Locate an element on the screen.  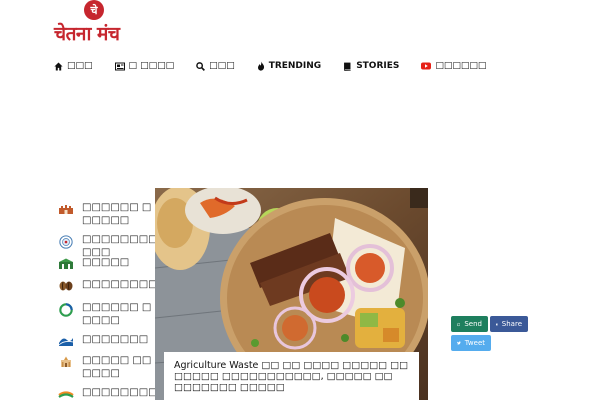
whatsapp-icon is located at coordinates (459, 324).